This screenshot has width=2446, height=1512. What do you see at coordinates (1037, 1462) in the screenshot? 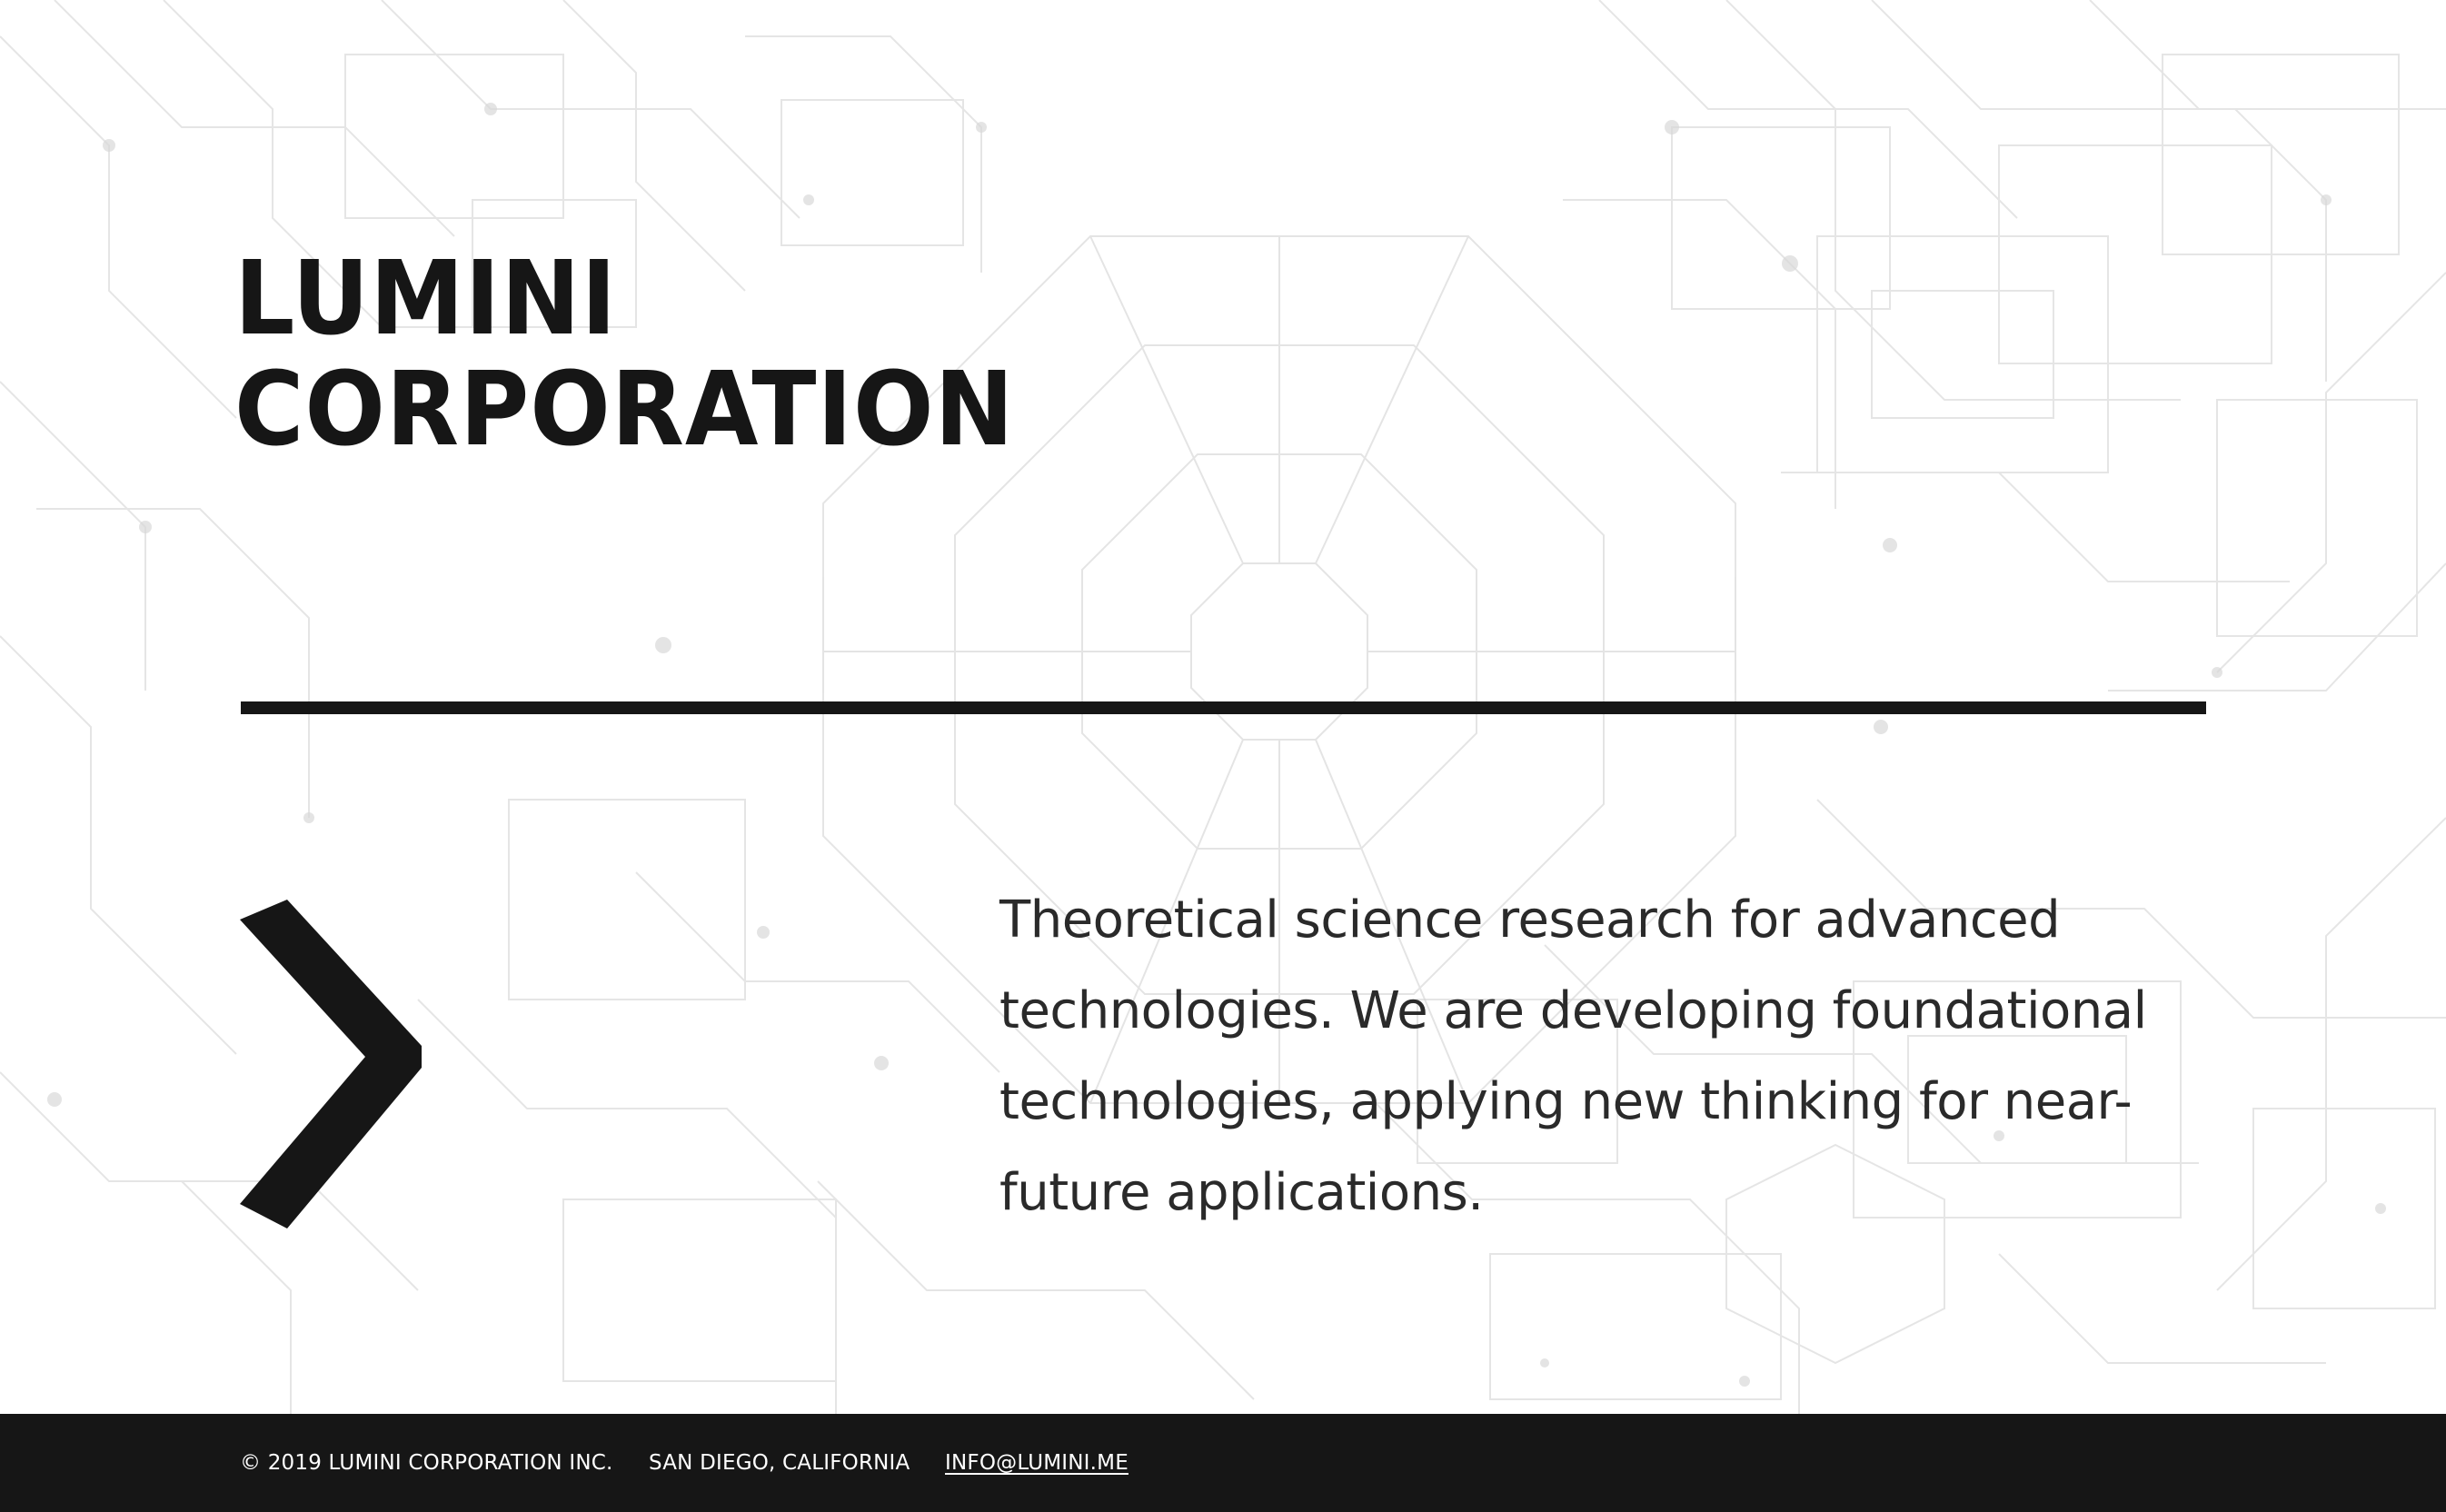
I see `footer-email-link: INFO@LUMINI.ME` at bounding box center [1037, 1462].